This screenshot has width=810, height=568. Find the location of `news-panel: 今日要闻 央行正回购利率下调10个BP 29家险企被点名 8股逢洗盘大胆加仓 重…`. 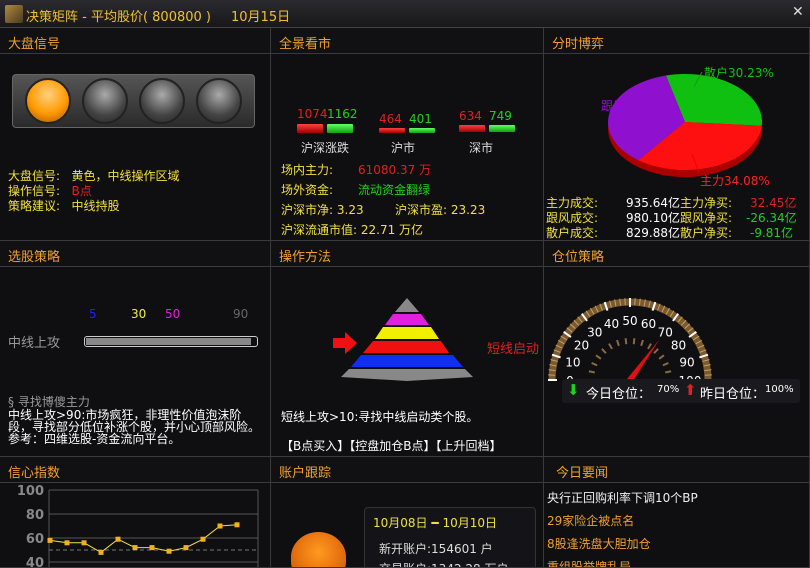

news-panel: 今日要闻 央行正回购利率下调10个BP 29家险企被点名 8股逢洗盘大胆加仓 重… is located at coordinates (677, 512).